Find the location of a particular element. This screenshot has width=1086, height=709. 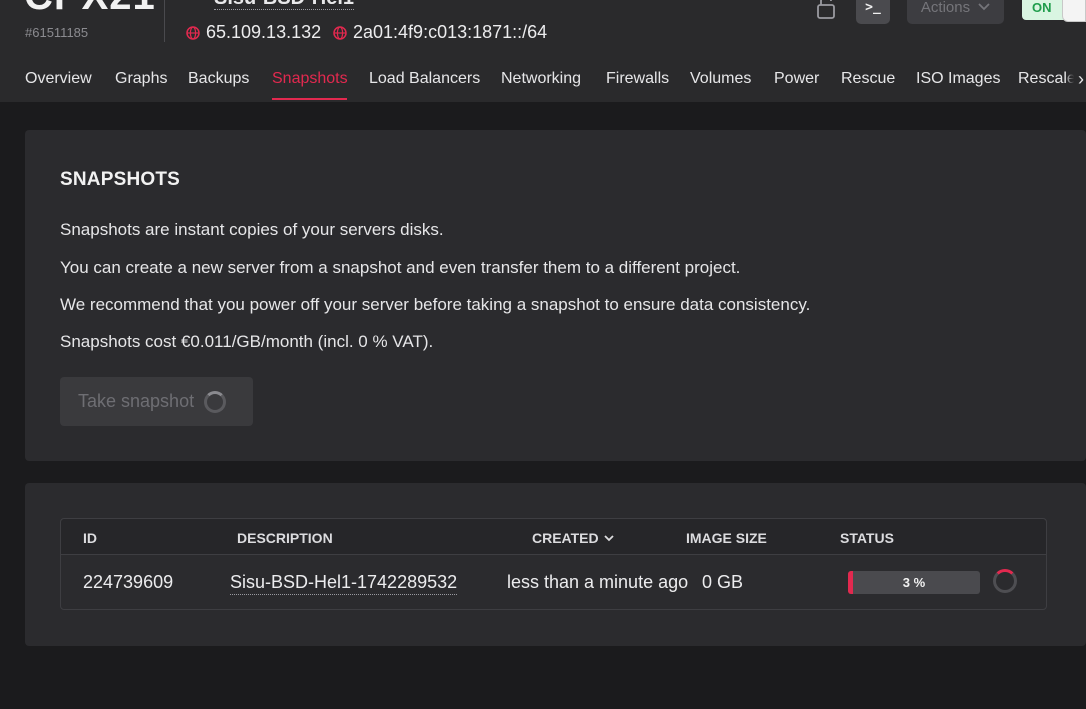

loading-spinner-icon is located at coordinates (215, 401).